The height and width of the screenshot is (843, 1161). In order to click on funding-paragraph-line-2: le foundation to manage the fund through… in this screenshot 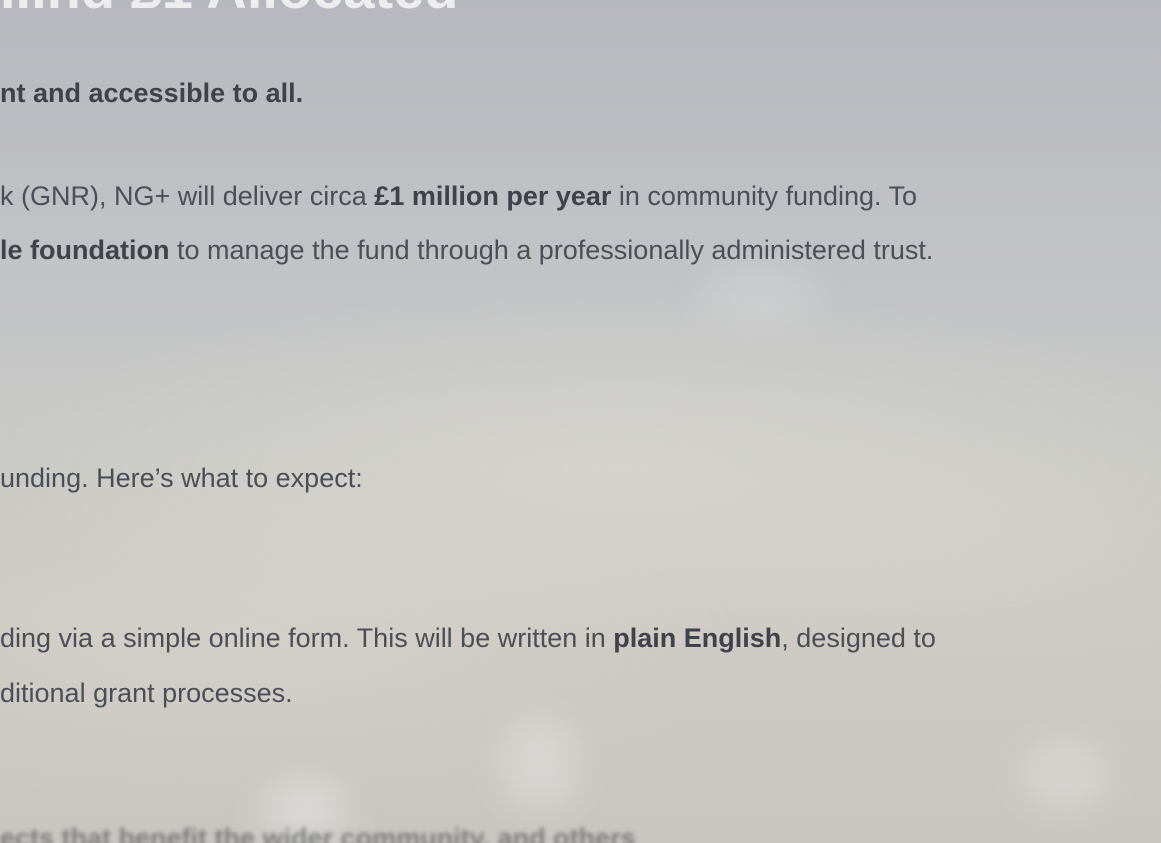, I will do `click(466, 250)`.